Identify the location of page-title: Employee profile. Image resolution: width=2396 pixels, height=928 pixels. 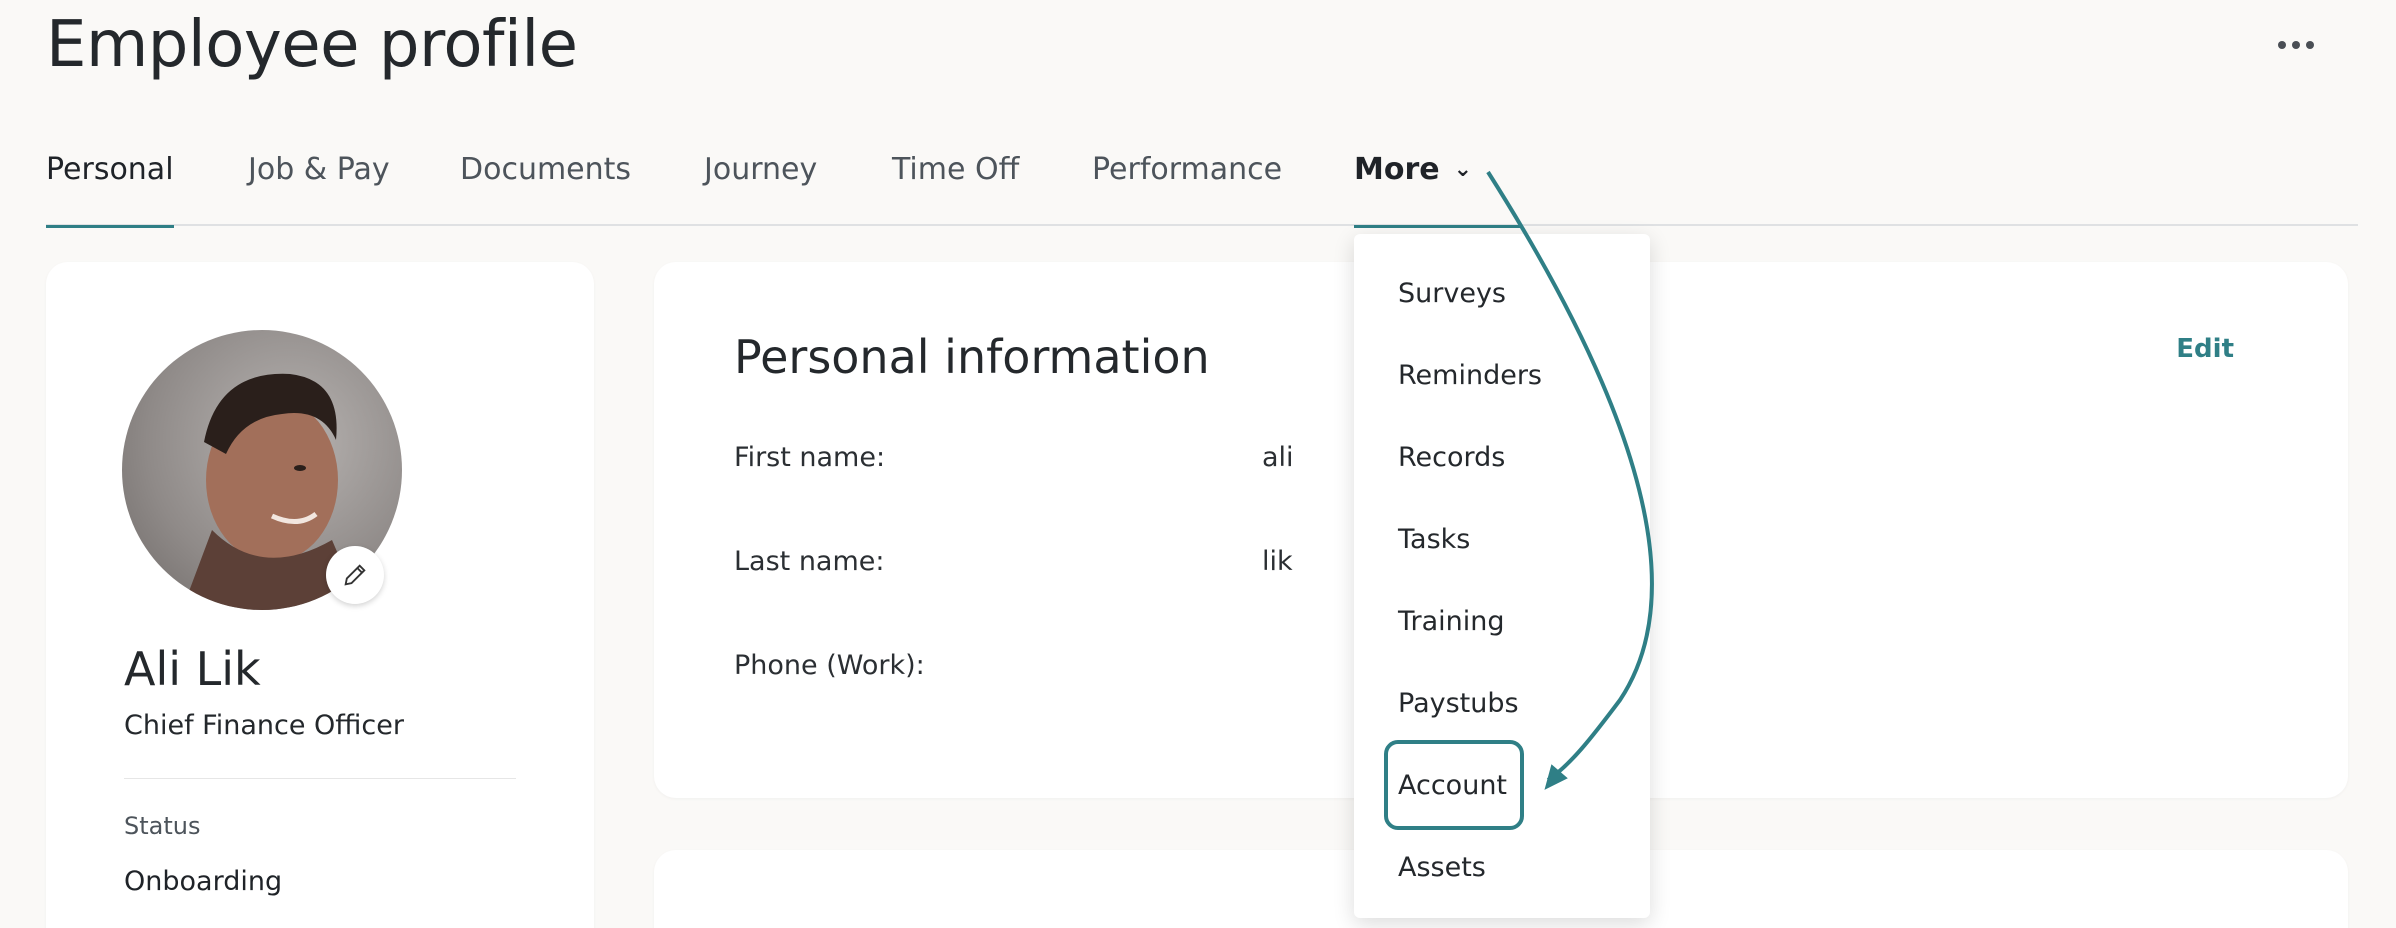
(312, 45).